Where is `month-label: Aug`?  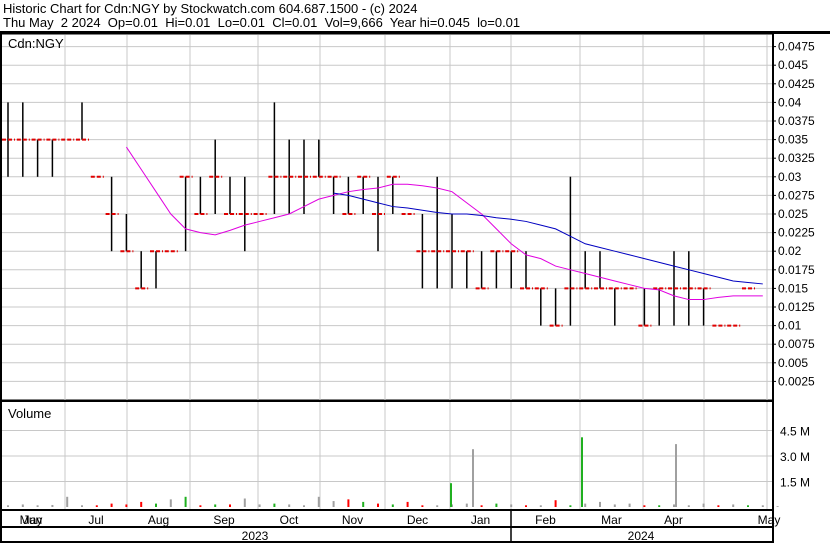 month-label: Aug is located at coordinates (158, 520).